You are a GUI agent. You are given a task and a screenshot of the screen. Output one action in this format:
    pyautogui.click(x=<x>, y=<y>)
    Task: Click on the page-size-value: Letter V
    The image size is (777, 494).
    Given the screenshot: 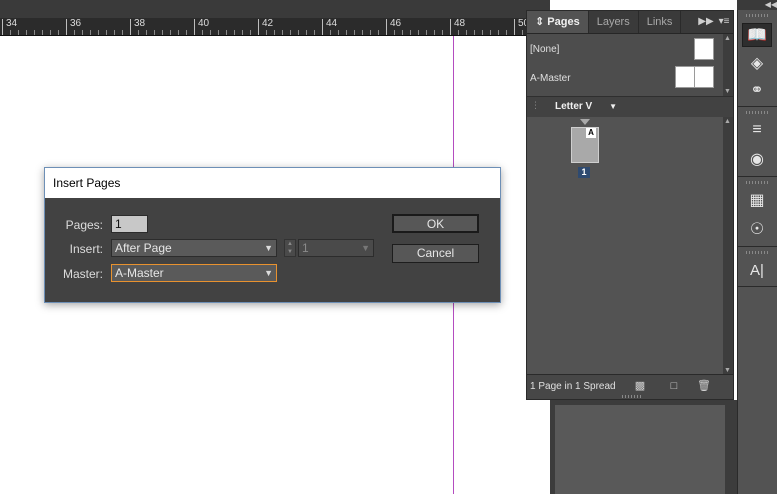 What is the action you would take?
    pyautogui.click(x=574, y=106)
    